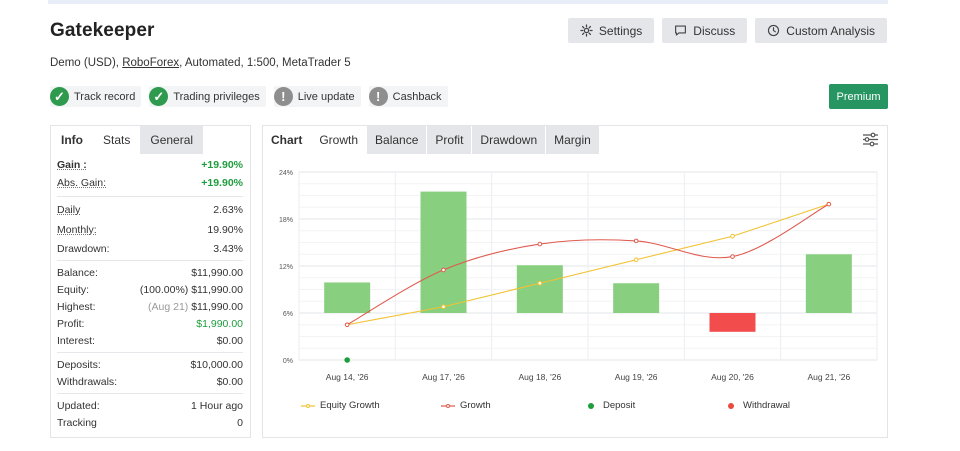  I want to click on page-title: Gatekeeper, so click(102, 30).